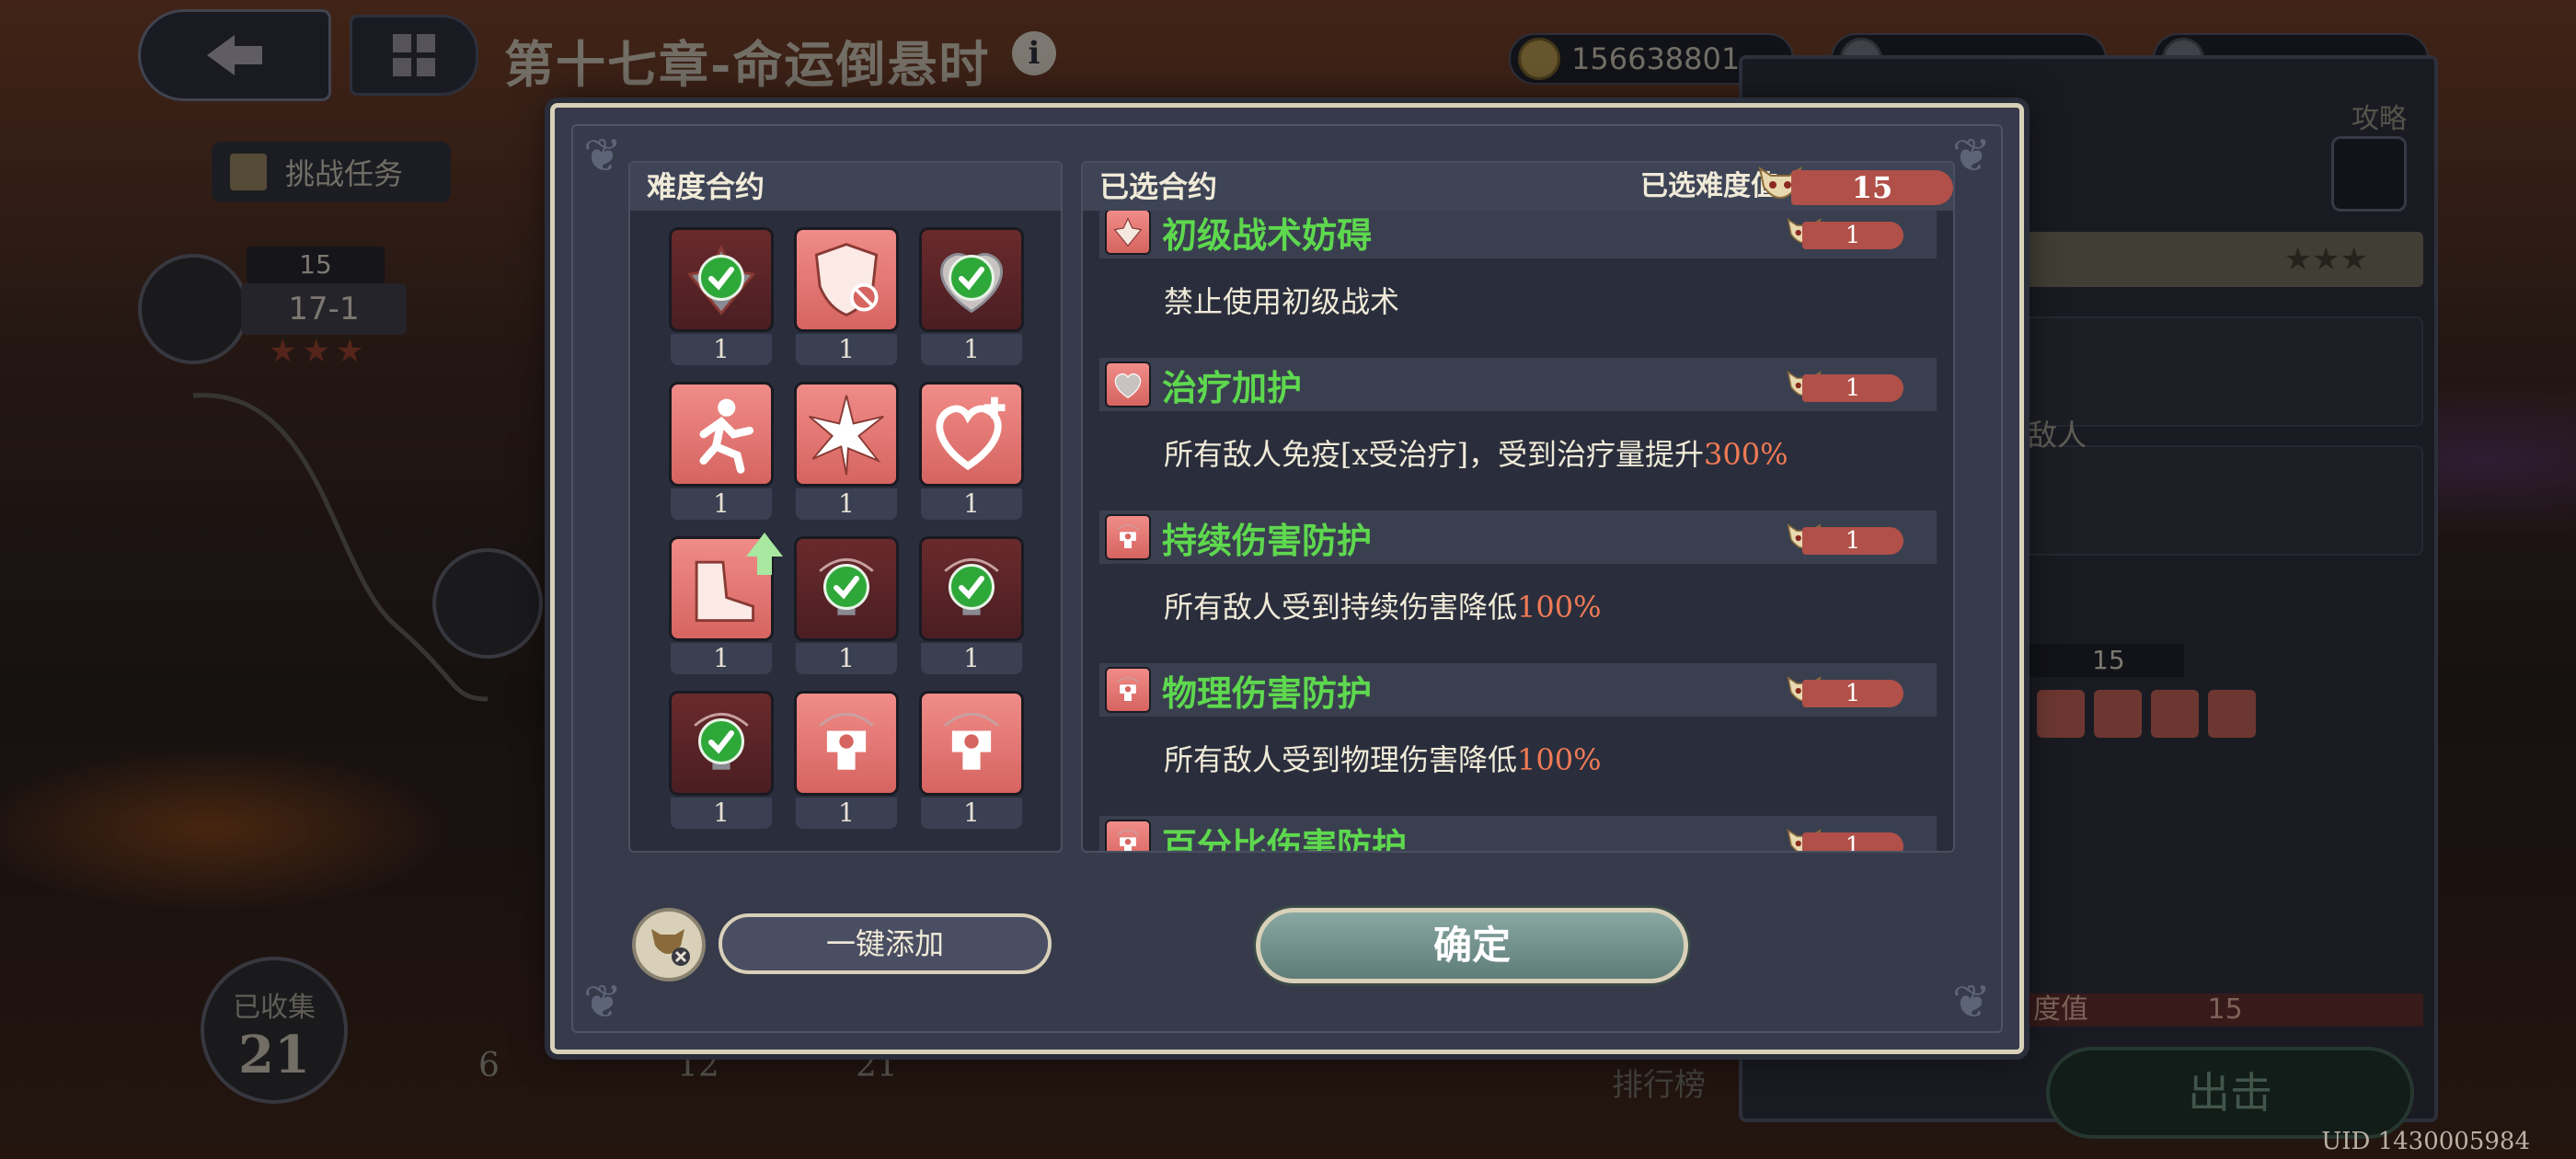  I want to click on selected-contract-item: 初级战术妨碍 1 禁止使用初级战术, so click(1518, 284).